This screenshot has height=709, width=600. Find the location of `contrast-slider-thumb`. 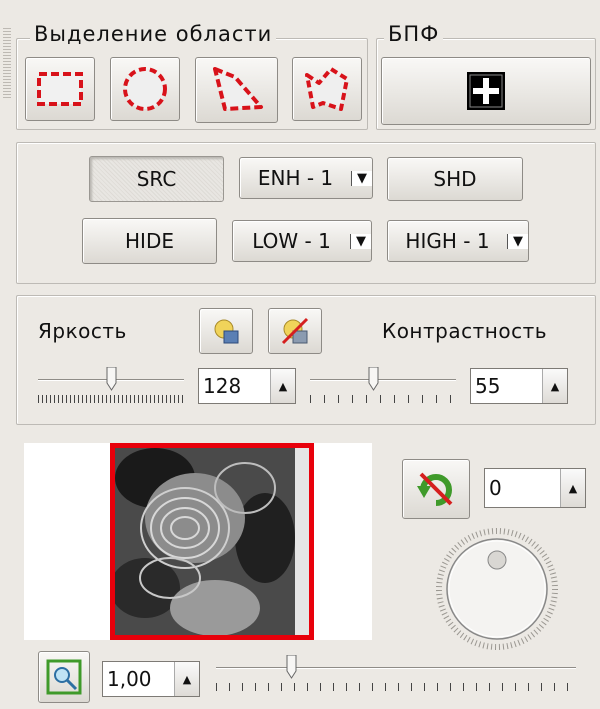

contrast-slider-thumb is located at coordinates (373, 379).